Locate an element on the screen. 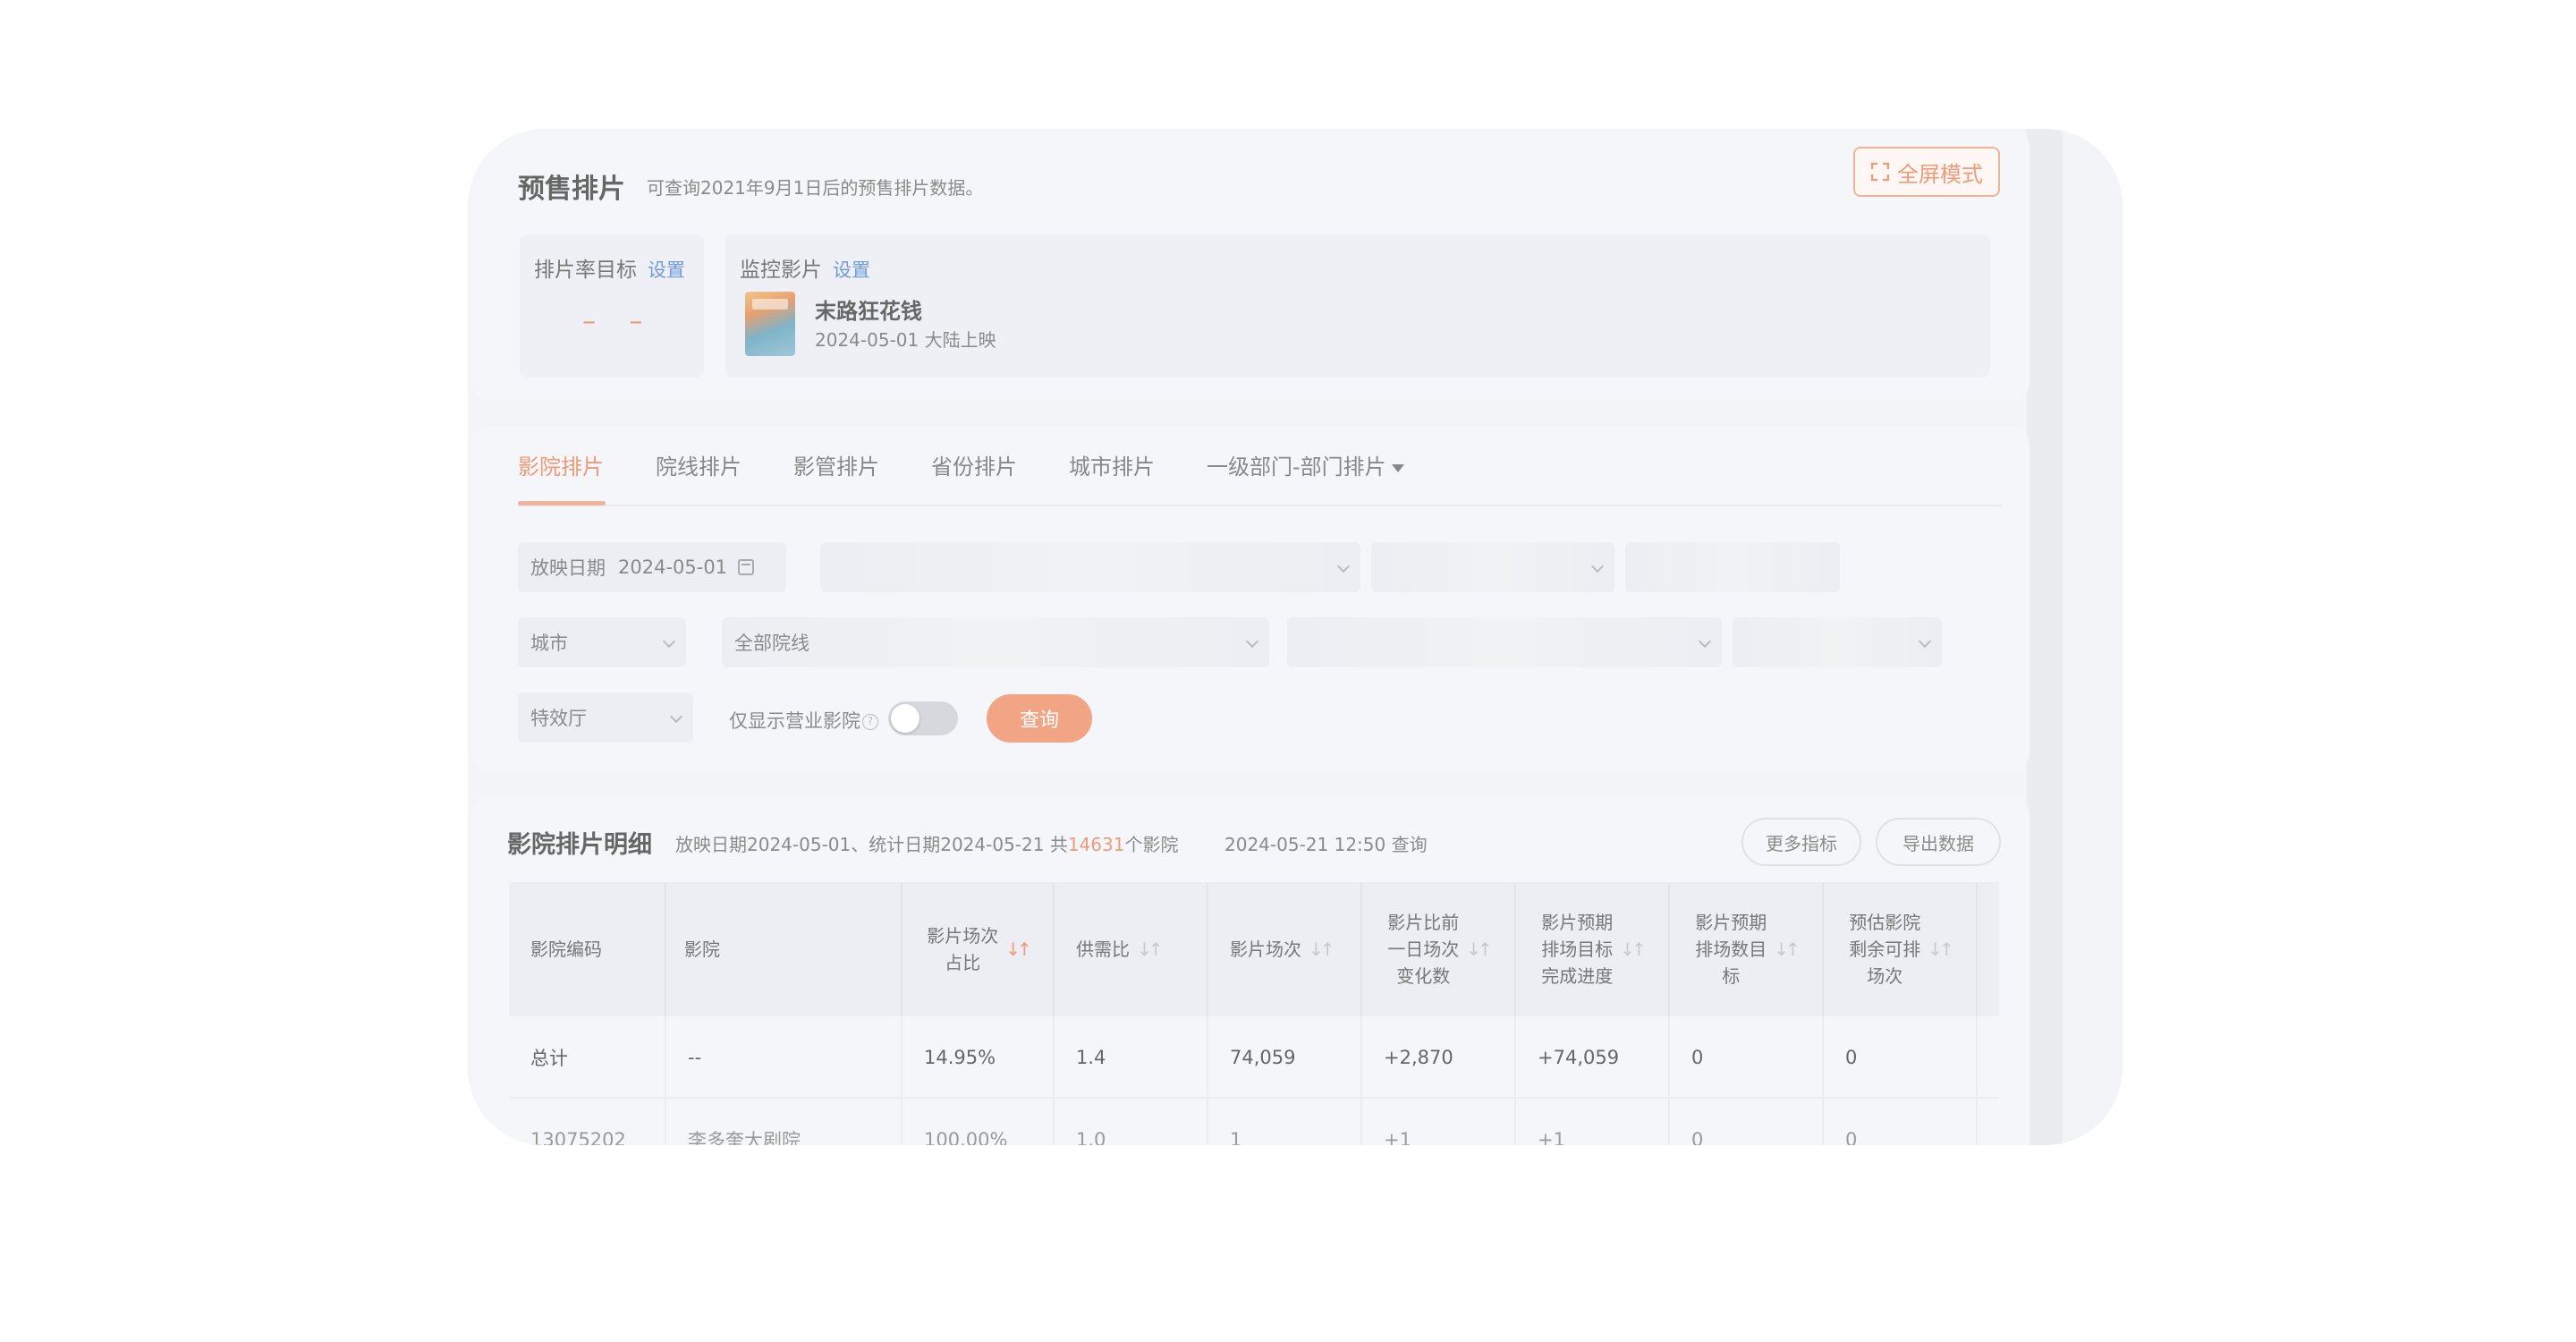 The width and height of the screenshot is (2576, 1342). th-remaining-label: 预估影院 剩余可排 场次 is located at coordinates (1885, 950).